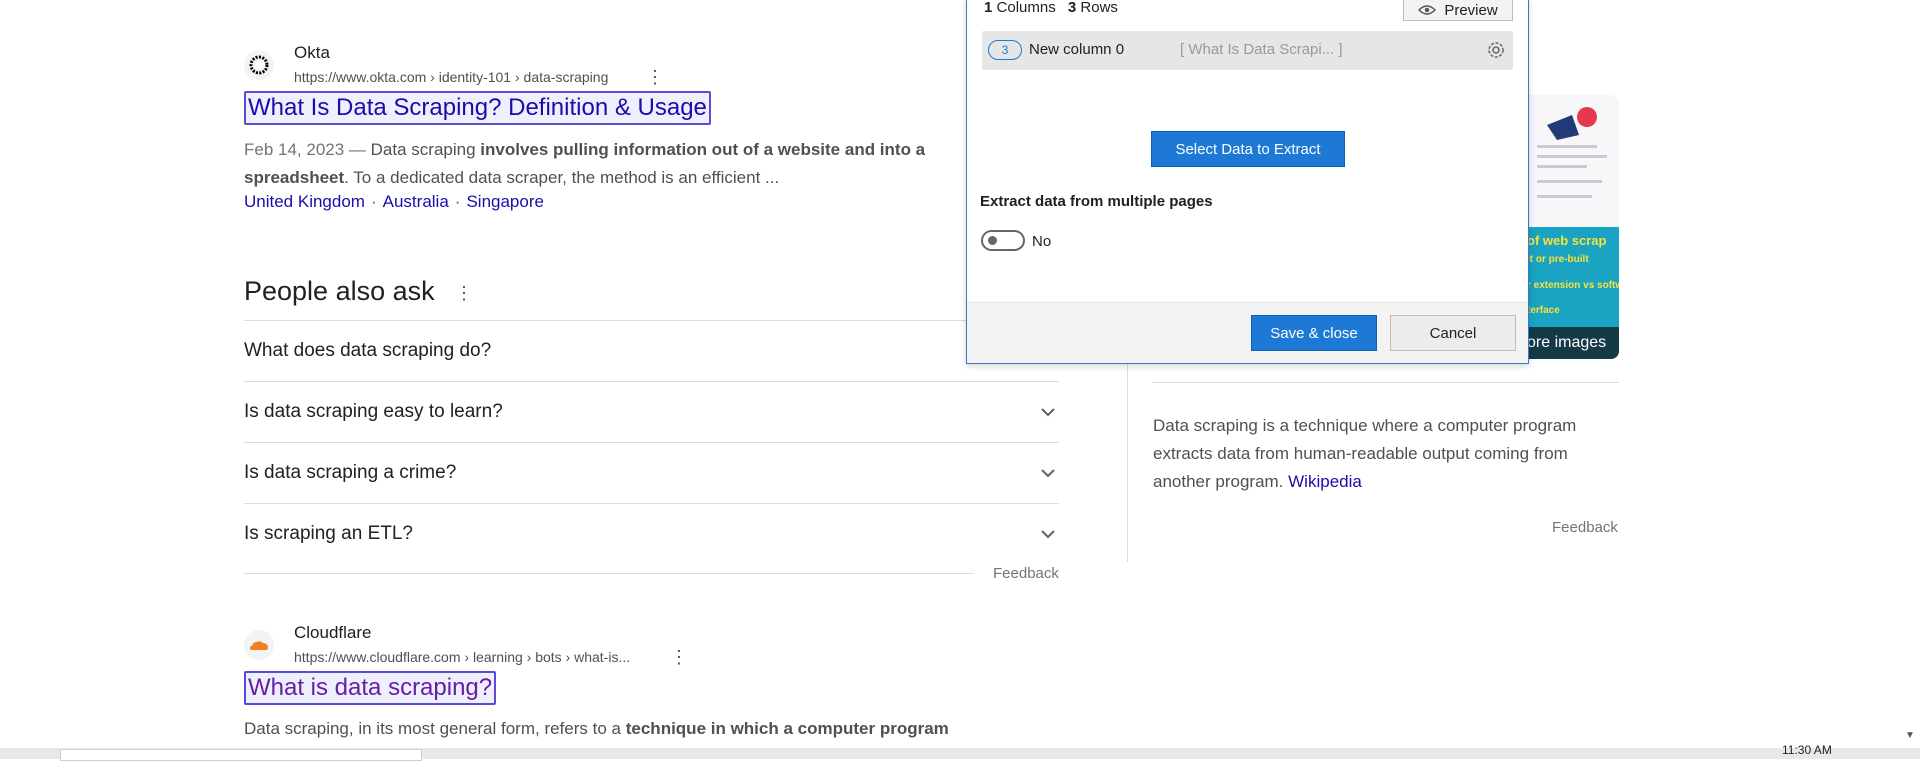 This screenshot has width=1920, height=761. I want to click on snippet-text: Data scraping, so click(423, 149).